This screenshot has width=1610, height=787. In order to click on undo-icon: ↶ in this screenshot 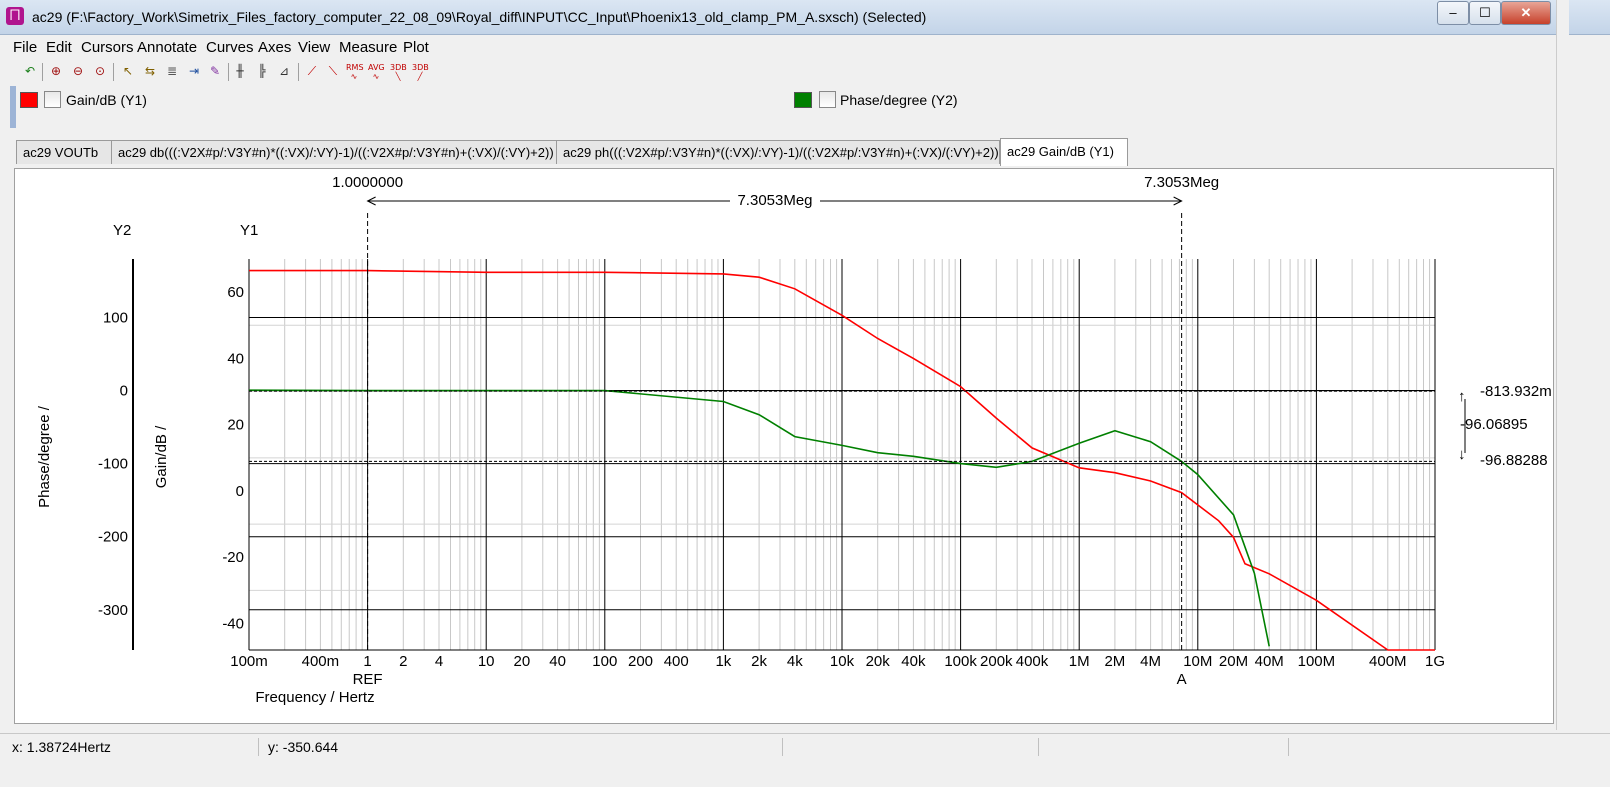, I will do `click(30, 71)`.